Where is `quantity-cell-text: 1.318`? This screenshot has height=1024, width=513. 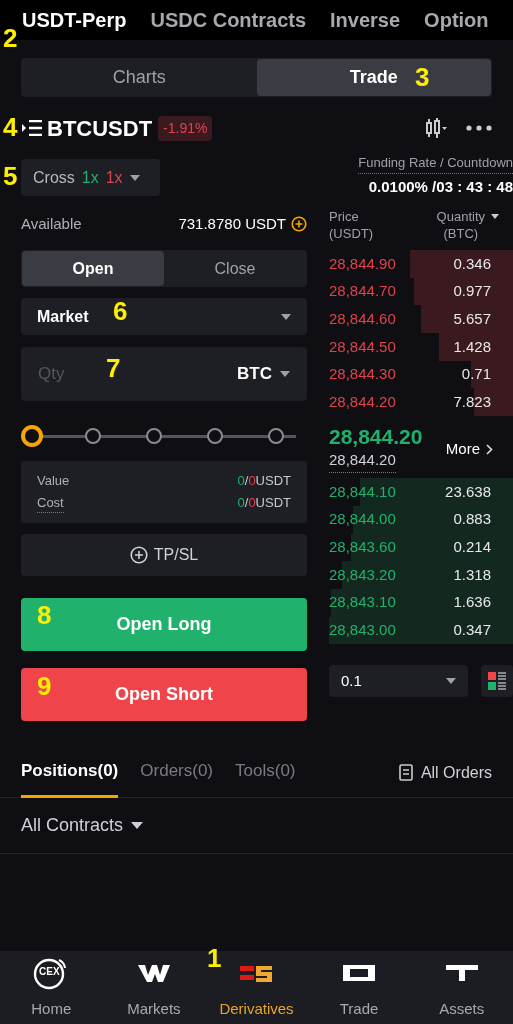
quantity-cell-text: 1.318 is located at coordinates (472, 574).